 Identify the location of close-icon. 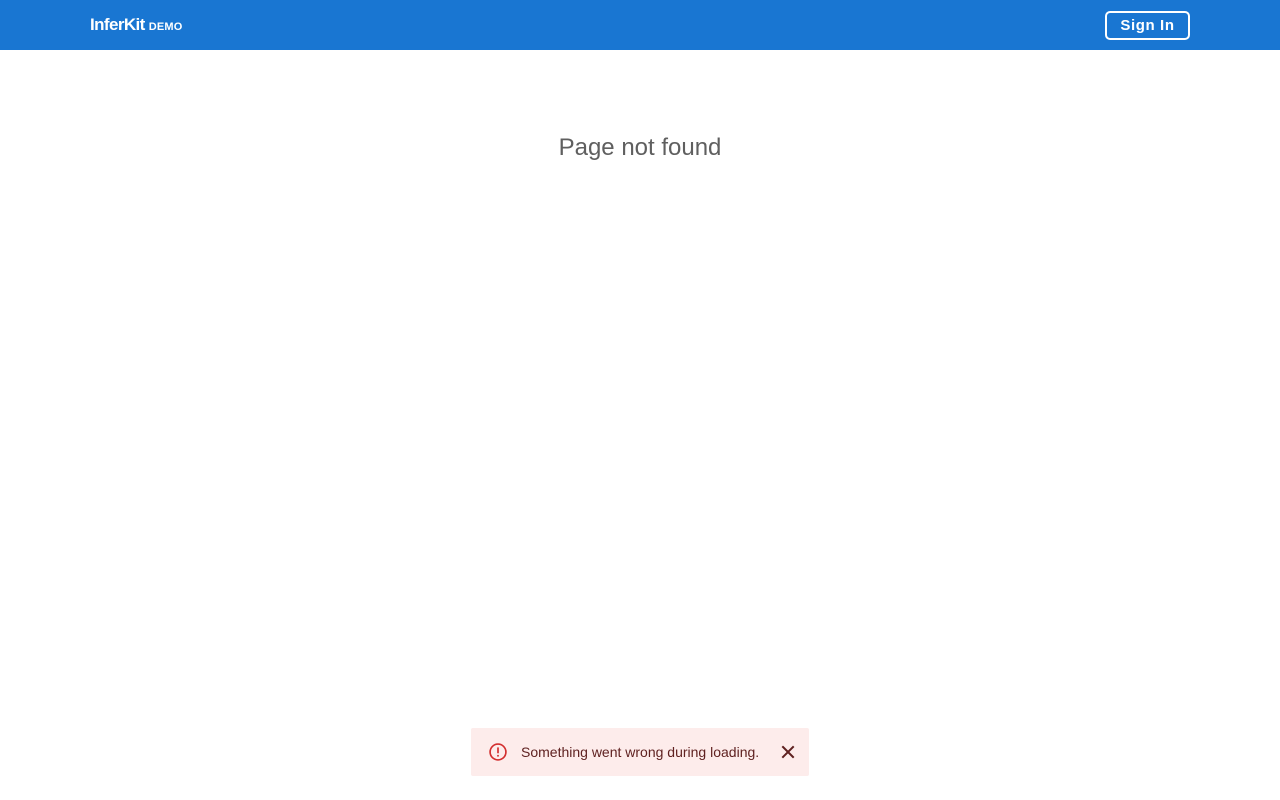
(788, 752).